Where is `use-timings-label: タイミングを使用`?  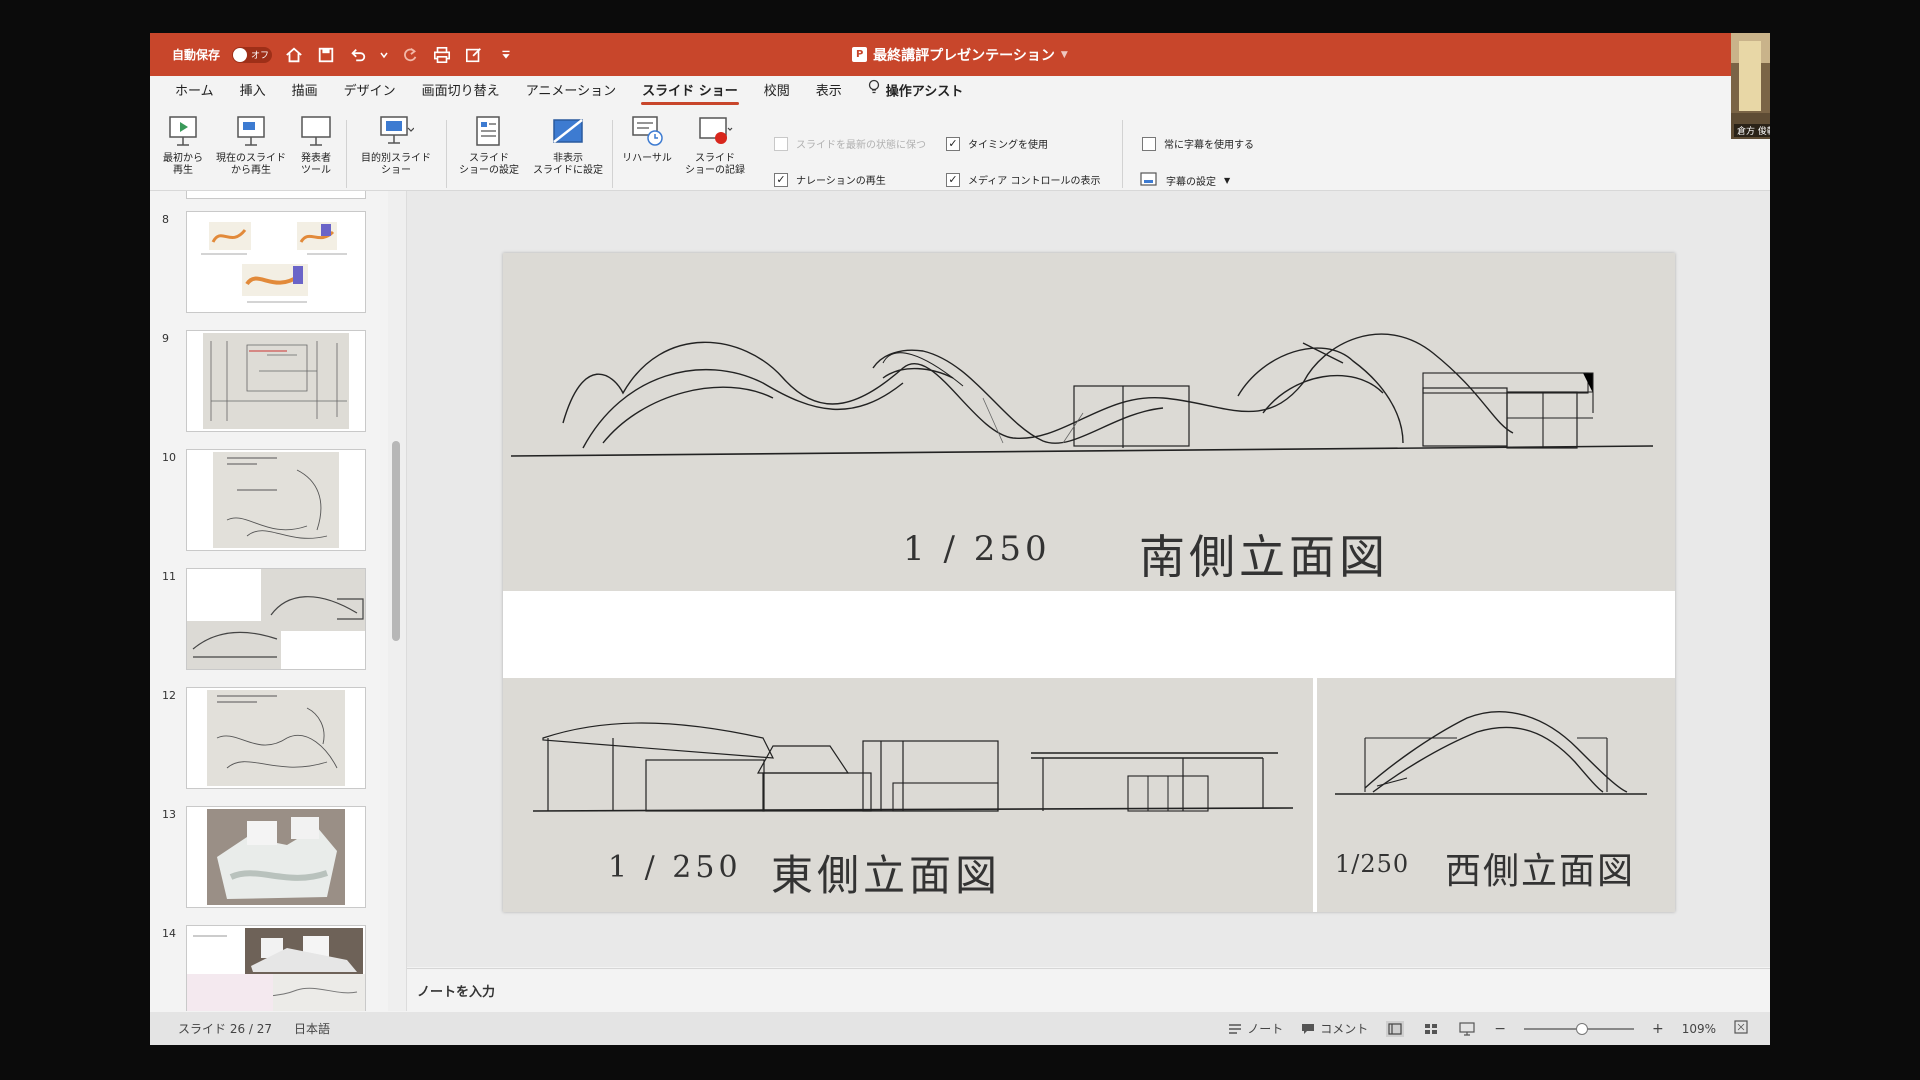
use-timings-label: タイミングを使用 is located at coordinates (1008, 145).